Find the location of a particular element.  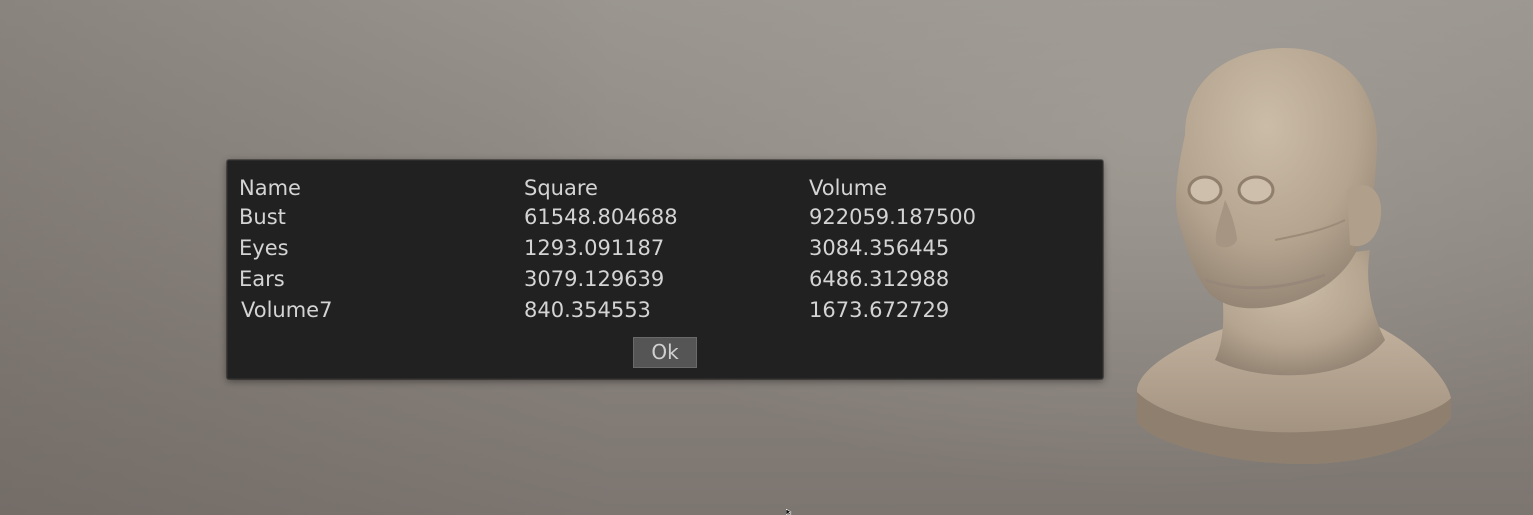

row-name-cell: Bust is located at coordinates (262, 217).